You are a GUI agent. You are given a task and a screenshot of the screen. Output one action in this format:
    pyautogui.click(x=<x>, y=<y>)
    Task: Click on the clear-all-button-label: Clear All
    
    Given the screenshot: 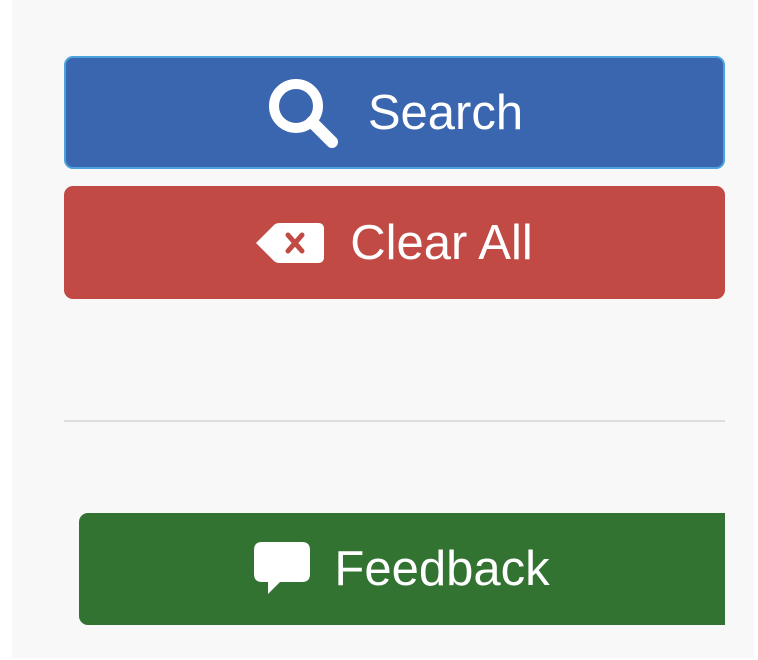 What is the action you would take?
    pyautogui.click(x=441, y=242)
    